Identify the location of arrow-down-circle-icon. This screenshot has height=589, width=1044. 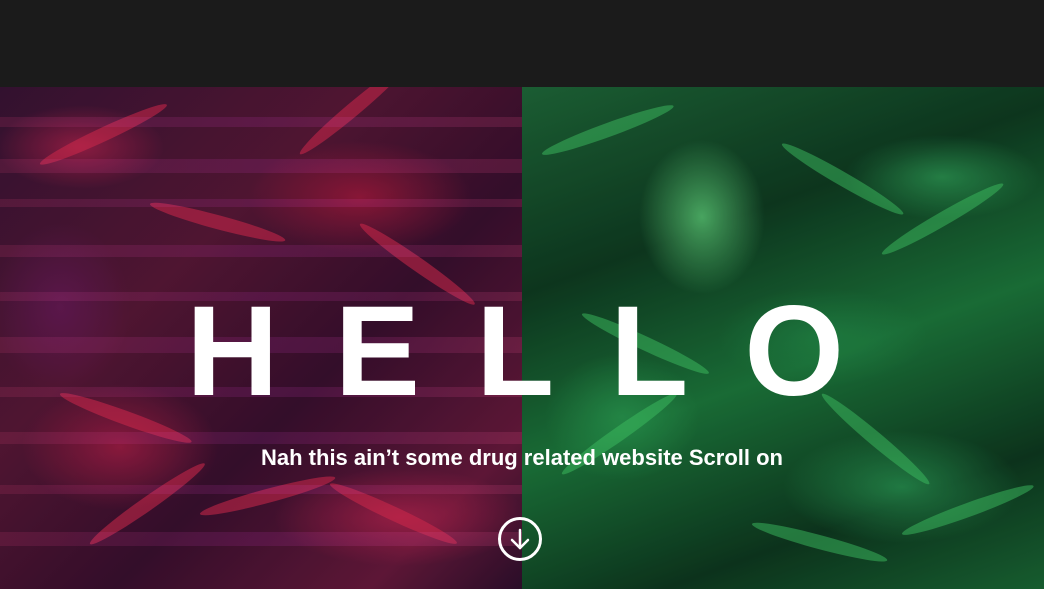
(520, 539).